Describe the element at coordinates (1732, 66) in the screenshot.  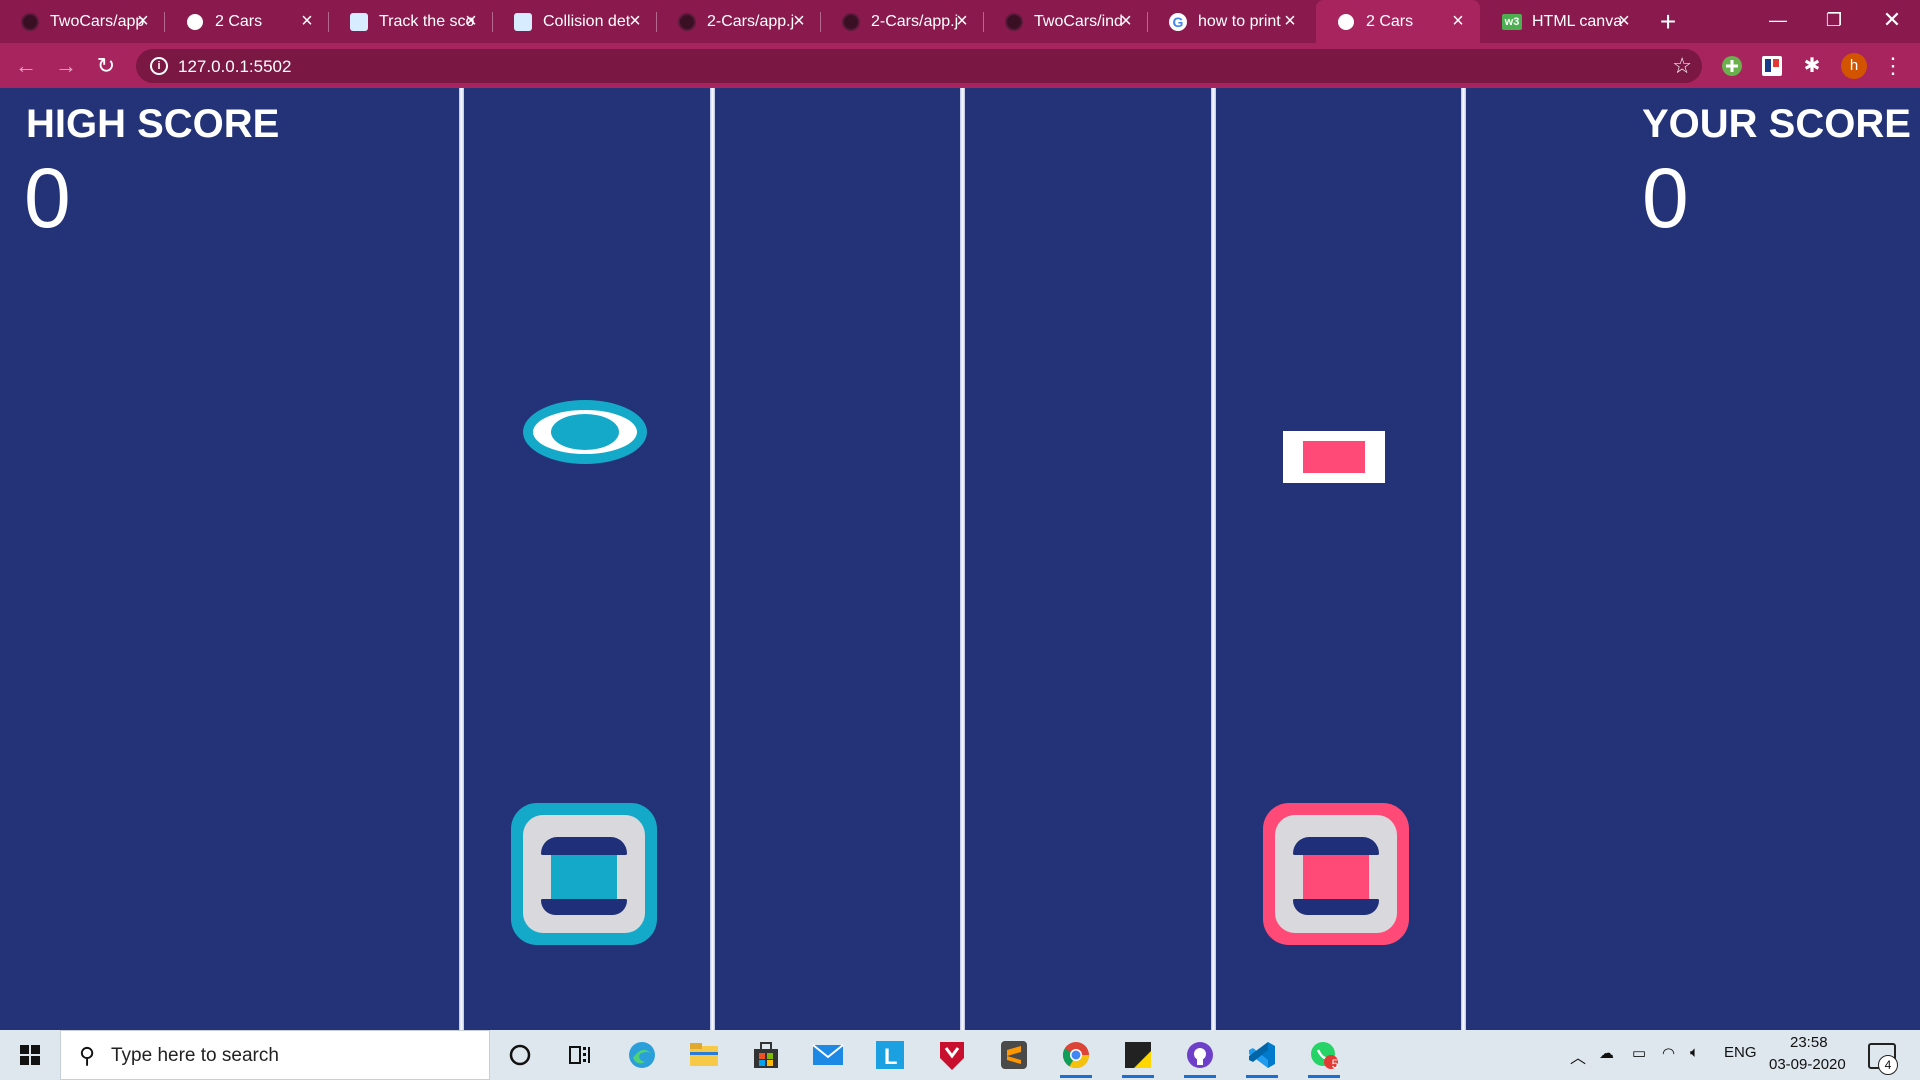
I see `extension-plus-icon` at that location.